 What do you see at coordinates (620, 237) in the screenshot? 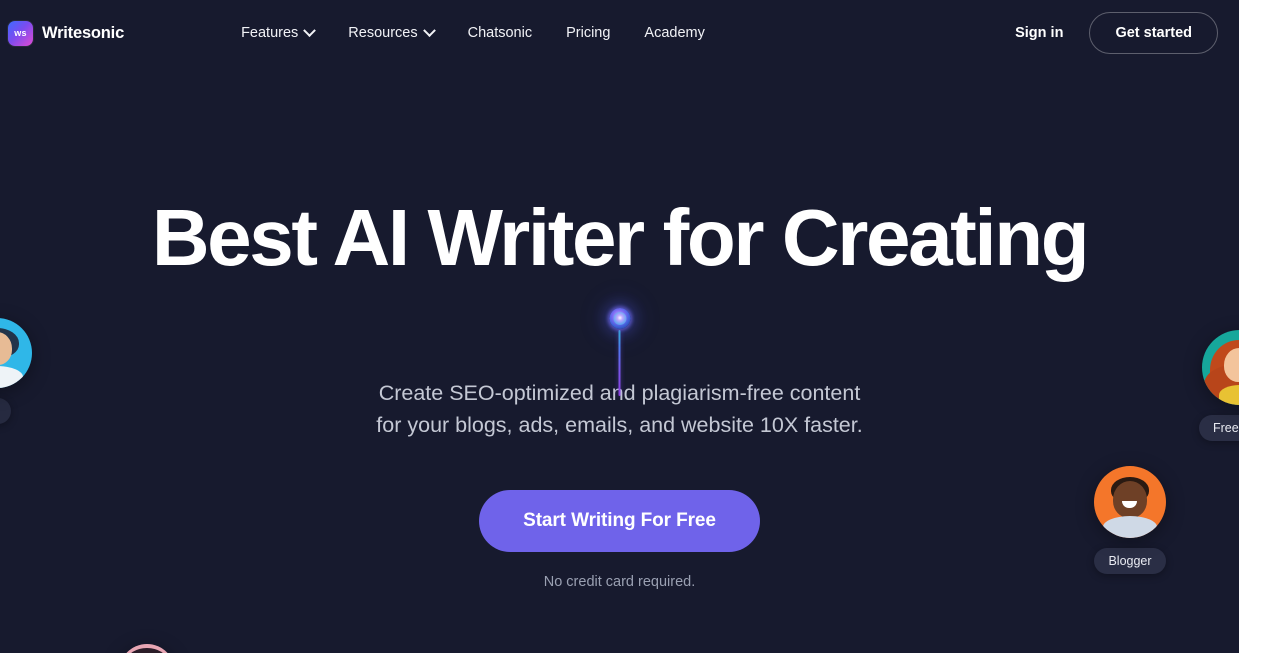
I see `page-title: Best AI Writer for Creating` at bounding box center [620, 237].